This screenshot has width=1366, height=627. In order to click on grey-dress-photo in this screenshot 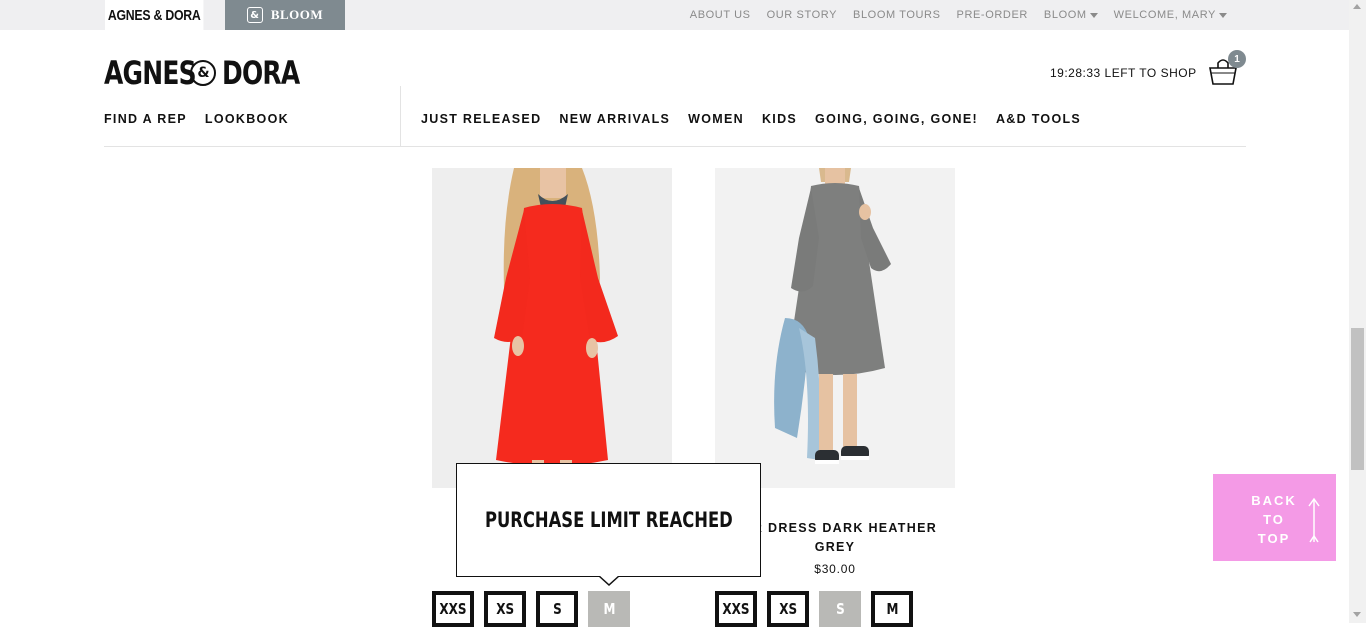, I will do `click(835, 328)`.